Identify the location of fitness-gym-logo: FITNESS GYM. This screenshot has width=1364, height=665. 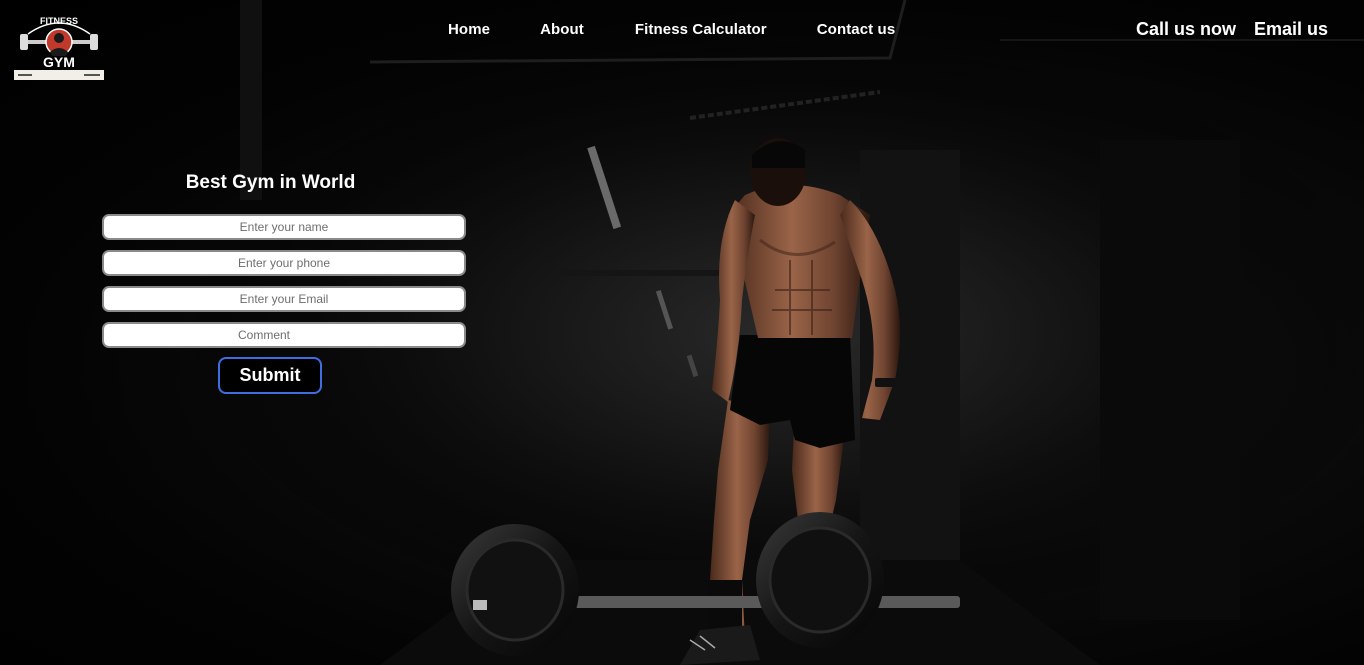
(59, 46).